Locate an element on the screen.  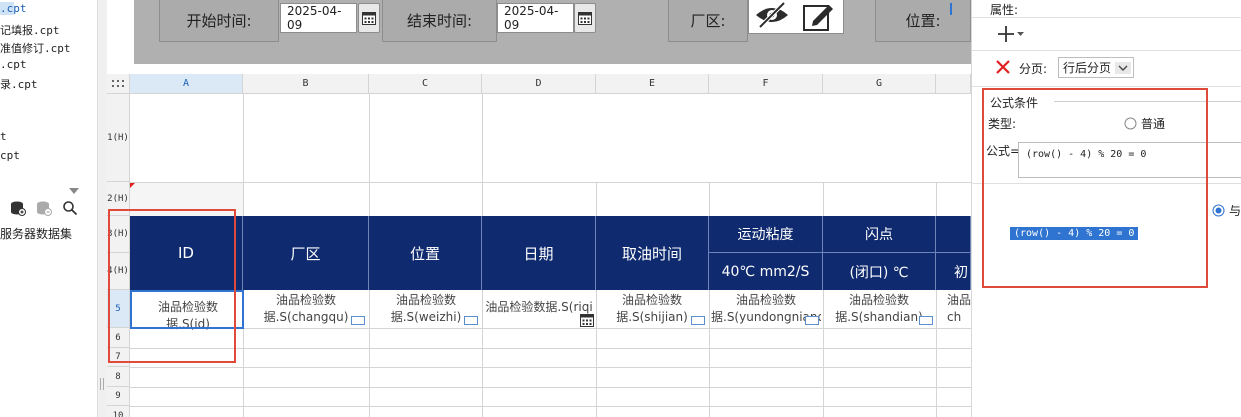
edit-pencil-icon is located at coordinates (819, 15).